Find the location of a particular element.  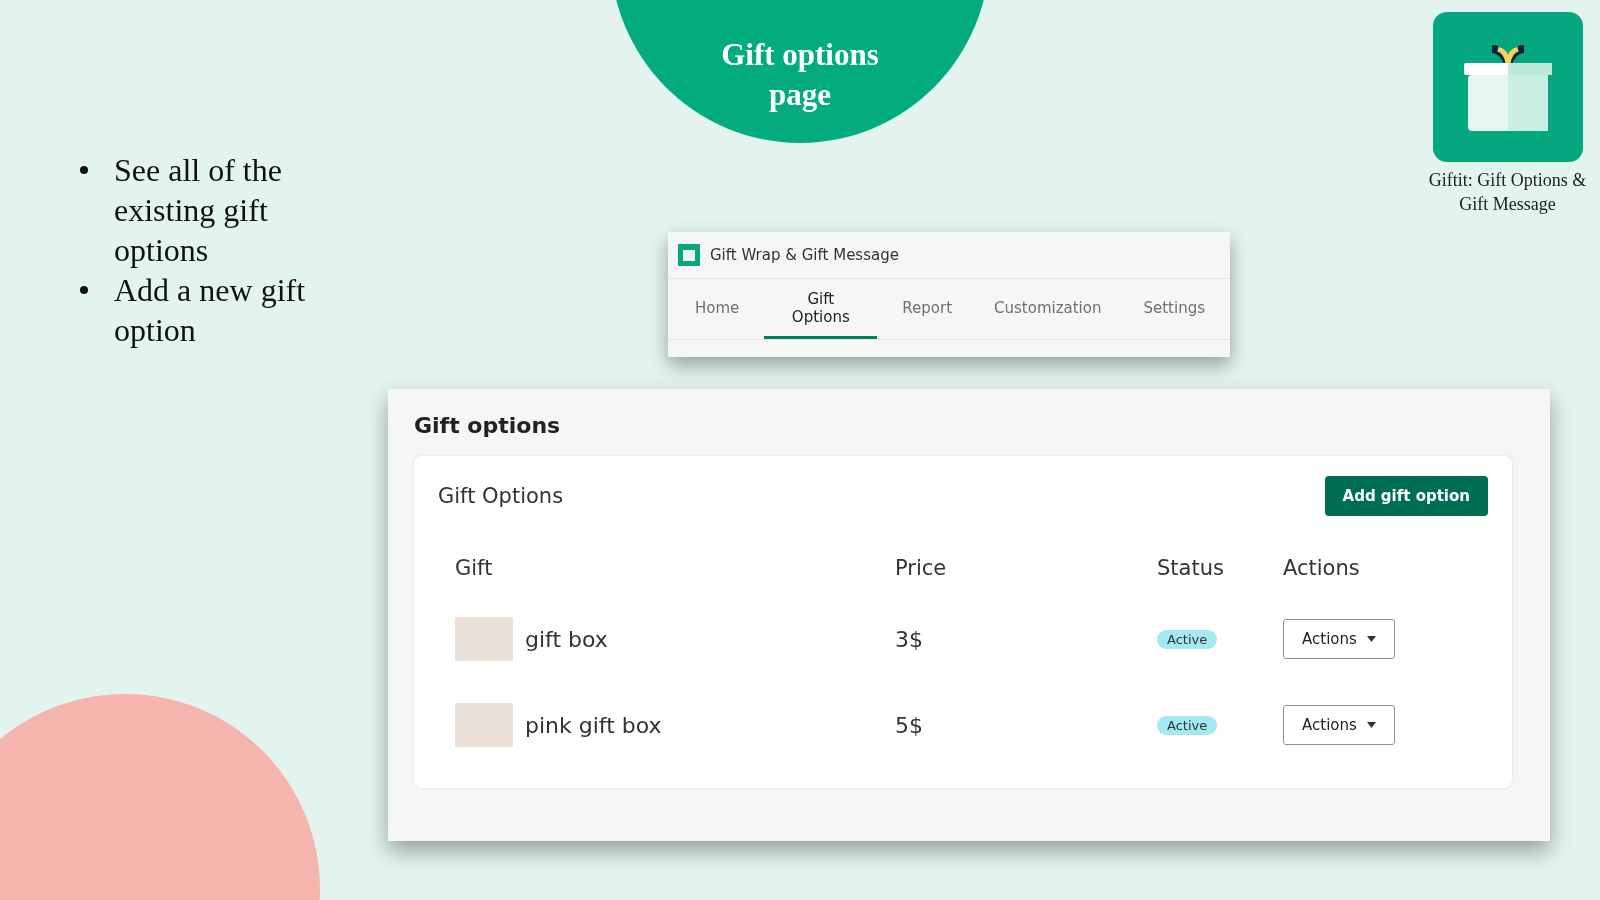

window-title: Gift Wrap & Gift Message is located at coordinates (804, 255).